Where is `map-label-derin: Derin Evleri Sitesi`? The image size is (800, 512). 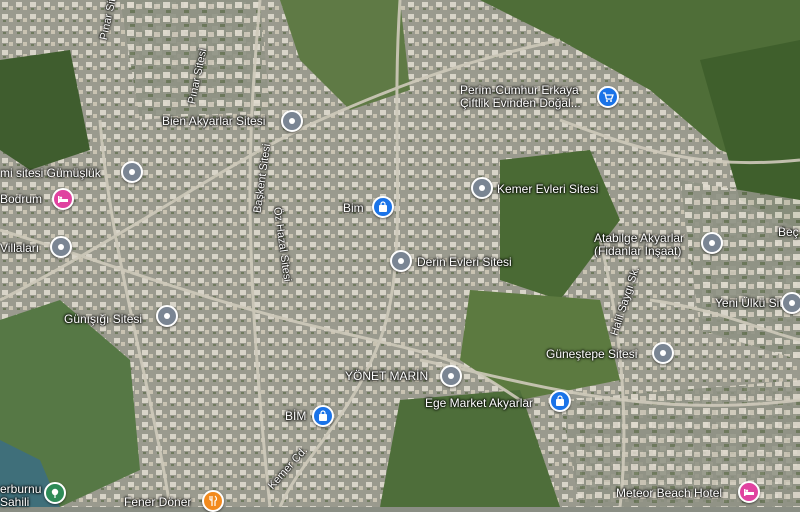 map-label-derin: Derin Evleri Sitesi is located at coordinates (464, 262).